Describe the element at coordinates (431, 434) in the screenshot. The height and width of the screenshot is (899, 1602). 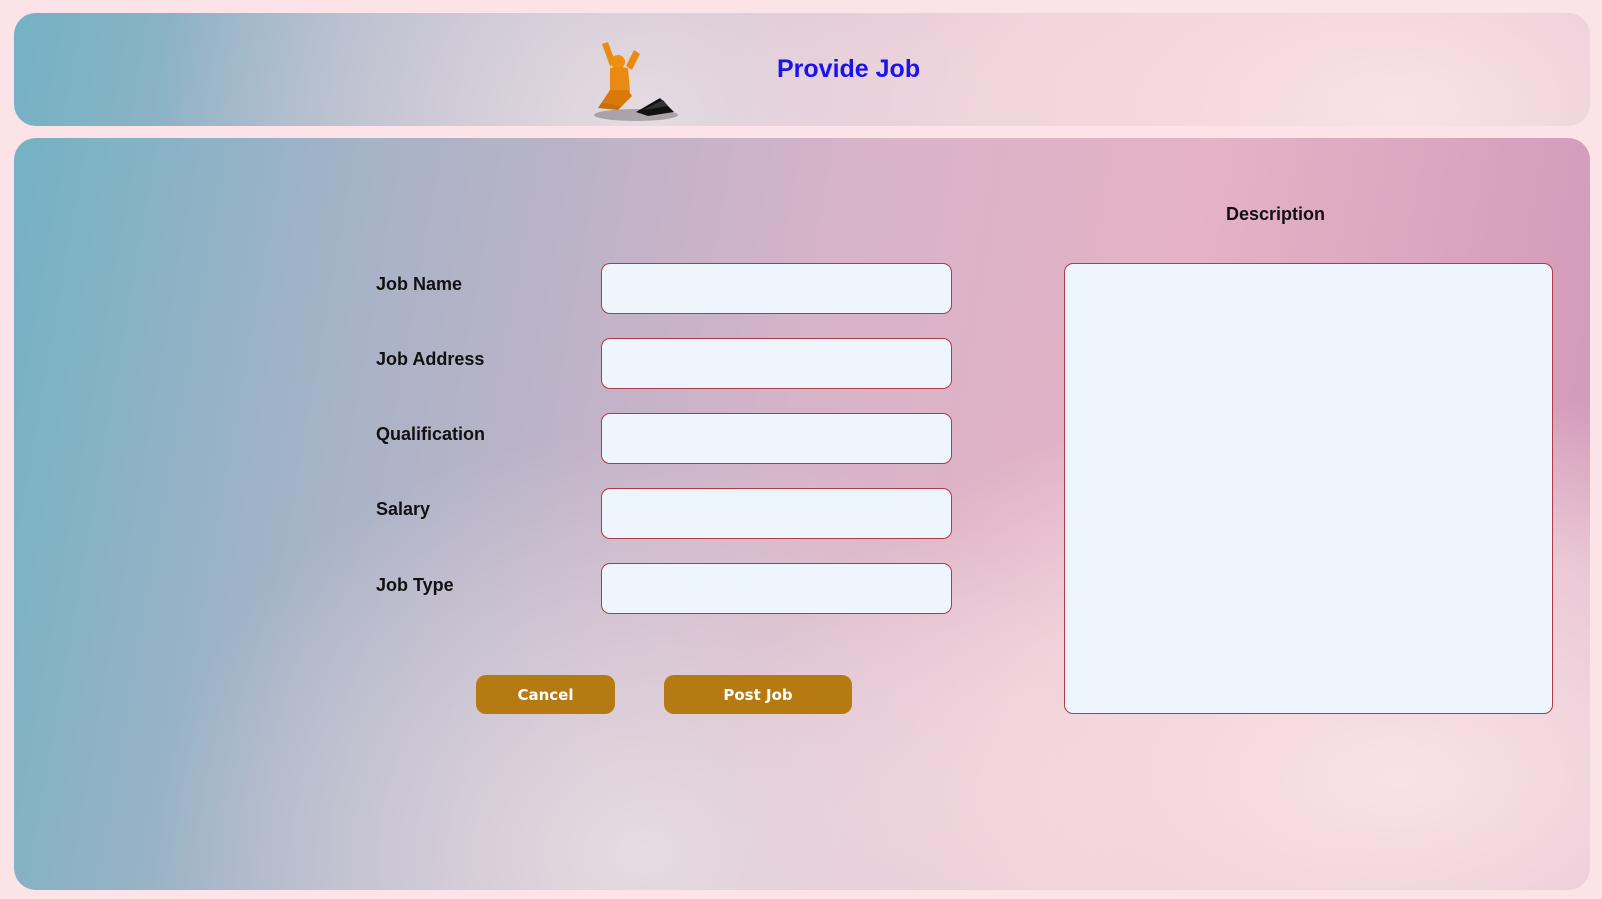
I see `qualification-label: Qualification` at that location.